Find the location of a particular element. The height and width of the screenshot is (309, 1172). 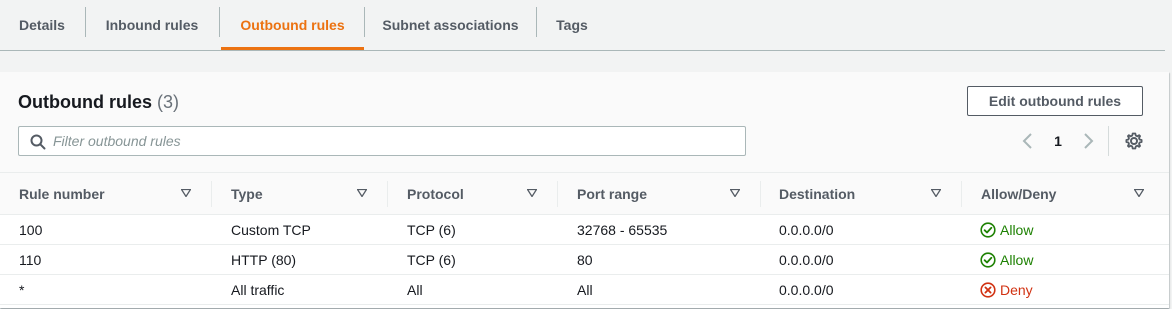

column-header-port-range: Port range is located at coordinates (612, 194).